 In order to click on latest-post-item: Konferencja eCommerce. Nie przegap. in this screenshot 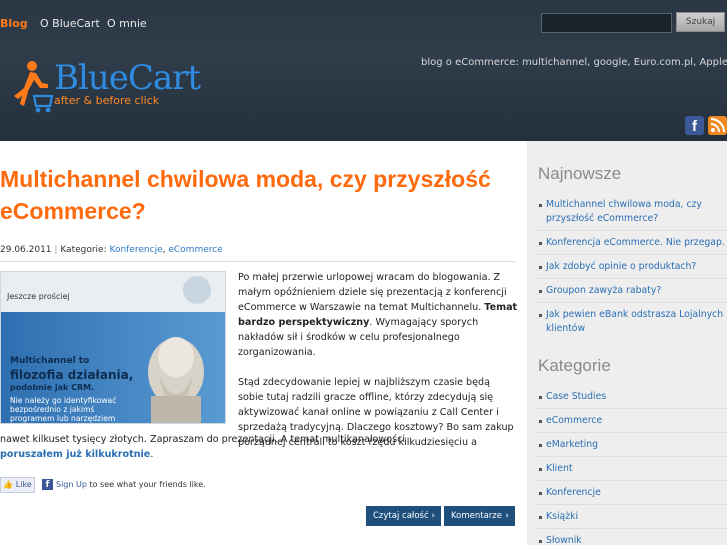, I will do `click(632, 245)`.